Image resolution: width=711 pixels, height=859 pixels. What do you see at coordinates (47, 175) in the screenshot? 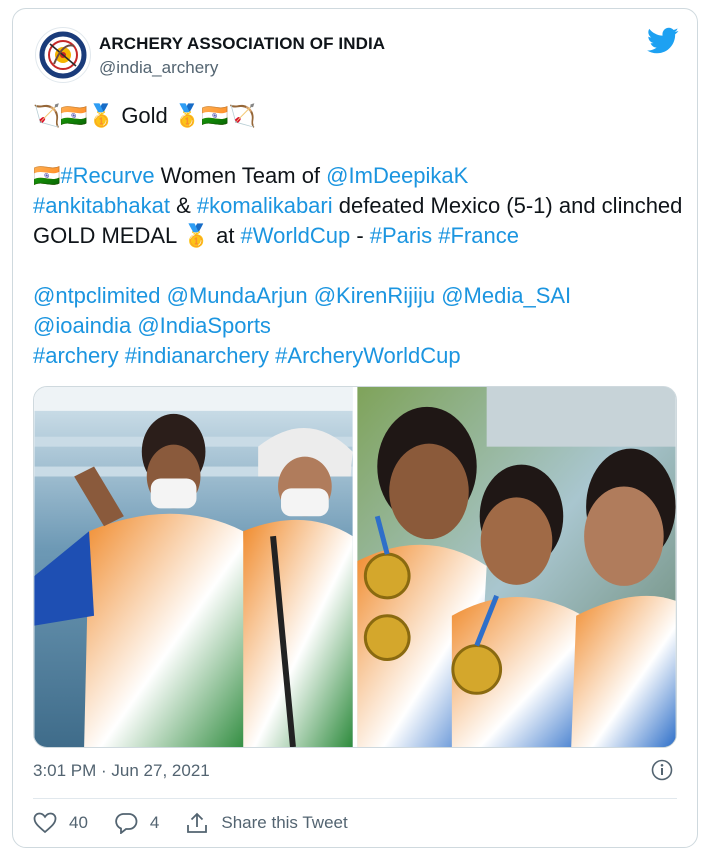
I see `india-flag-emoji: 🇮🇳` at bounding box center [47, 175].